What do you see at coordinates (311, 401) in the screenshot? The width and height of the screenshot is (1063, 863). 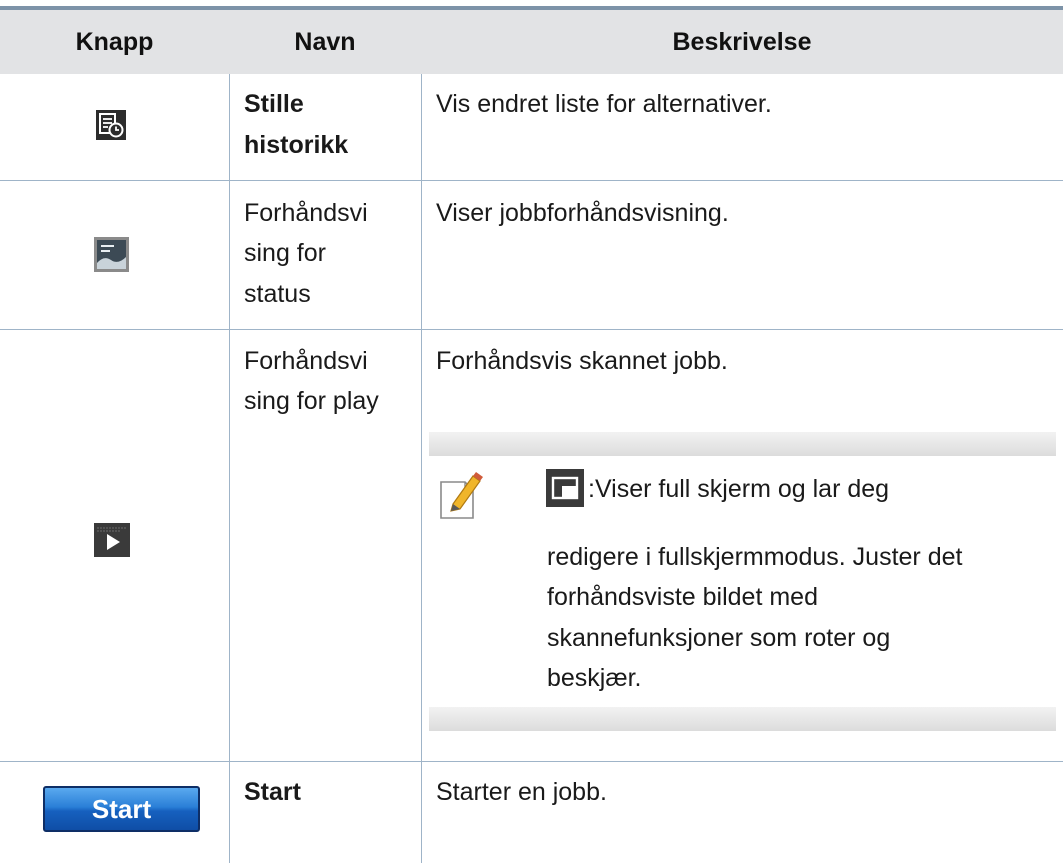 I see `row-name: sing for play` at bounding box center [311, 401].